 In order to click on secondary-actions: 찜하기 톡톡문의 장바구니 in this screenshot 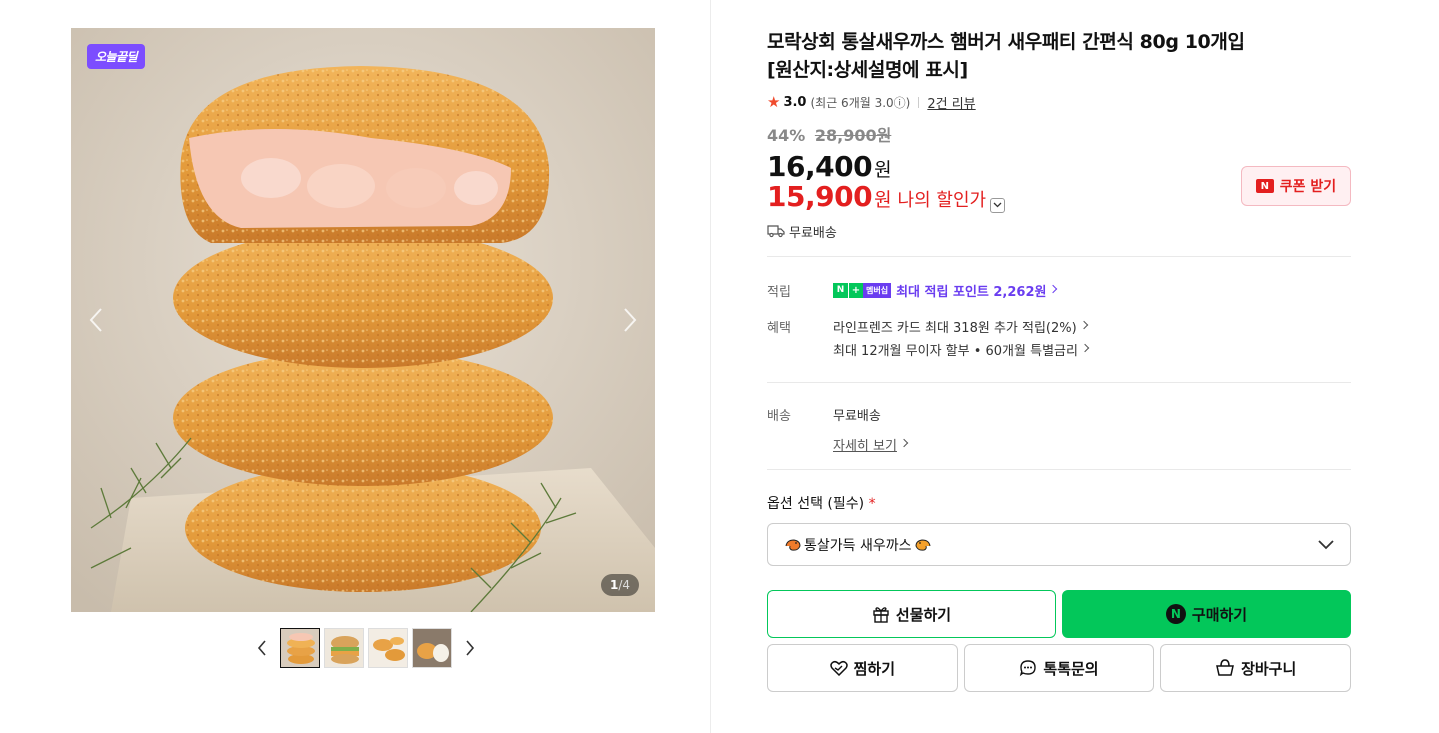, I will do `click(1059, 668)`.